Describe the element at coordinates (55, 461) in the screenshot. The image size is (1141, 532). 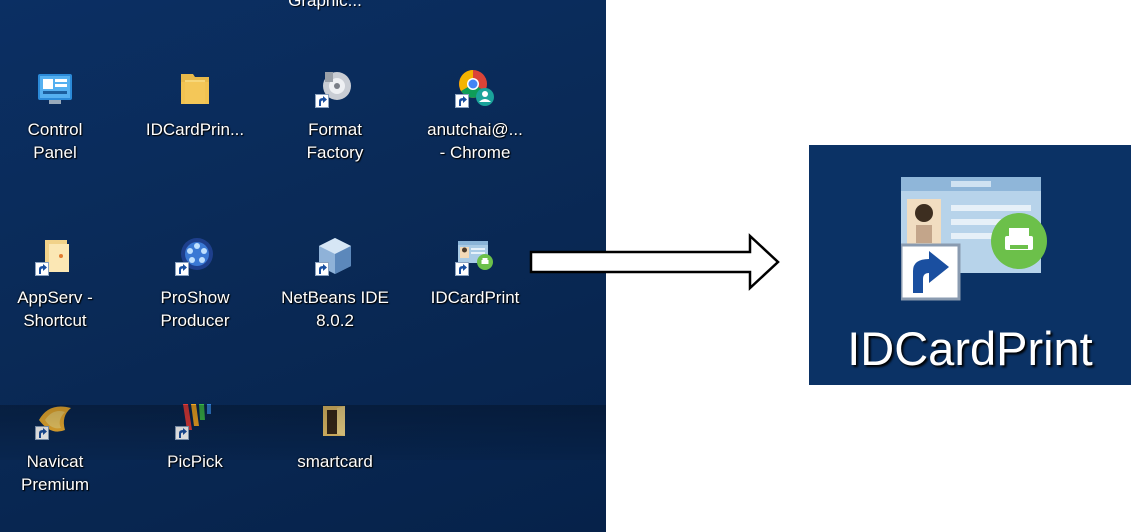
I see `icon-label: Navicat` at that location.